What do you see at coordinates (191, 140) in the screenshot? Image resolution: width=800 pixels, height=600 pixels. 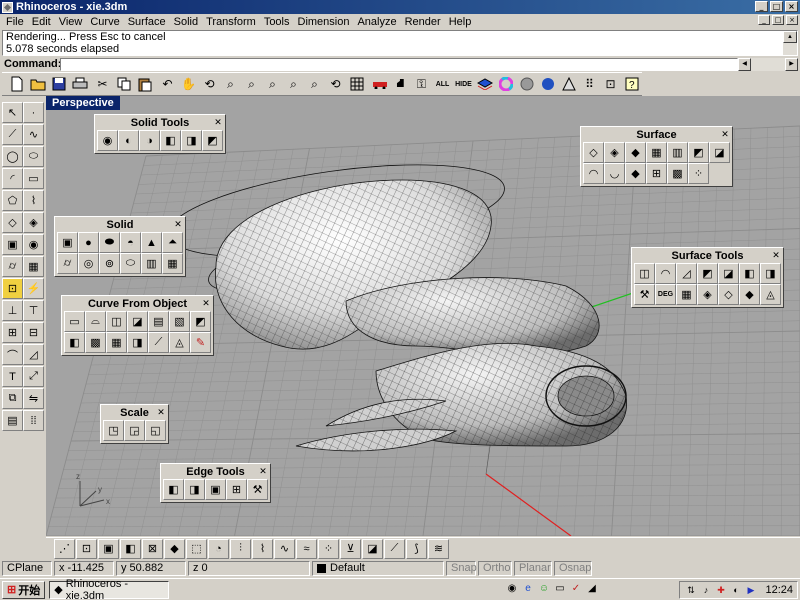 I see `extract-surface-icon: ◨` at bounding box center [191, 140].